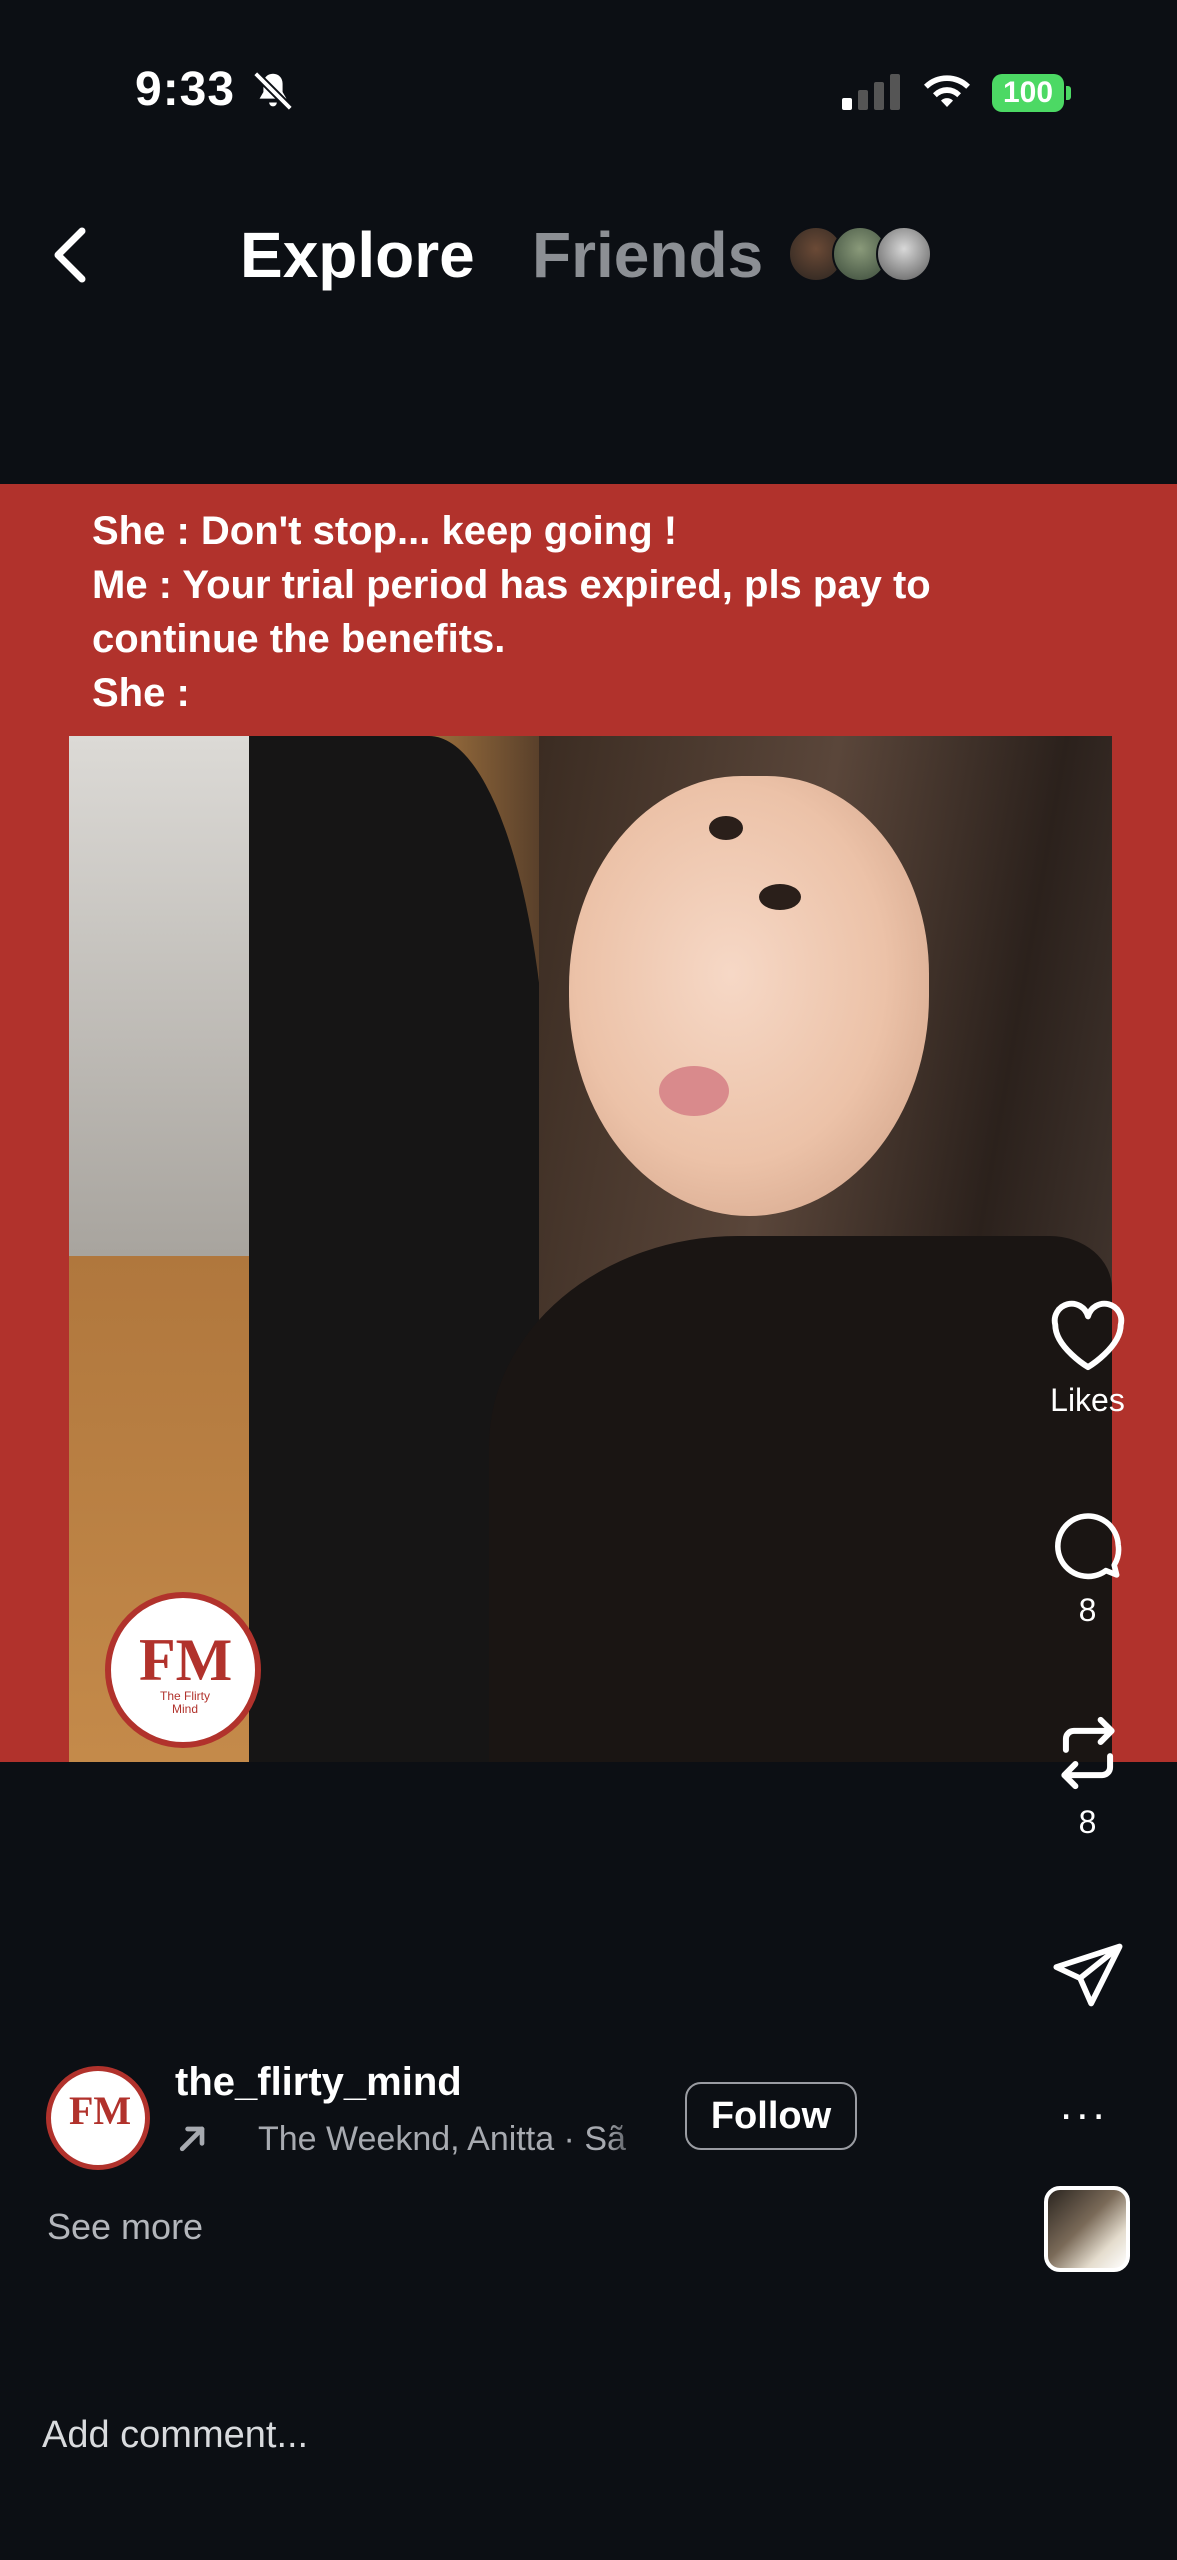  What do you see at coordinates (169, 996) in the screenshot?
I see `photo-wall` at bounding box center [169, 996].